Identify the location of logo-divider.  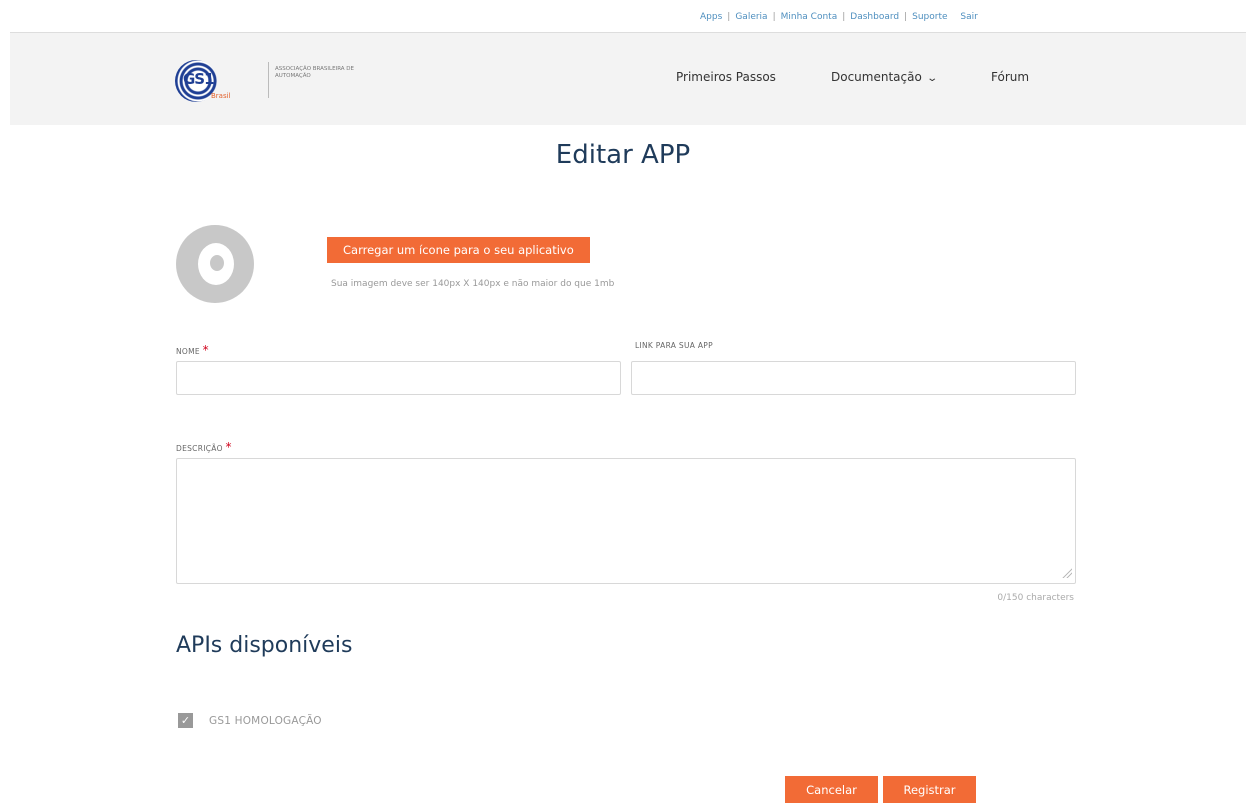
(268, 80).